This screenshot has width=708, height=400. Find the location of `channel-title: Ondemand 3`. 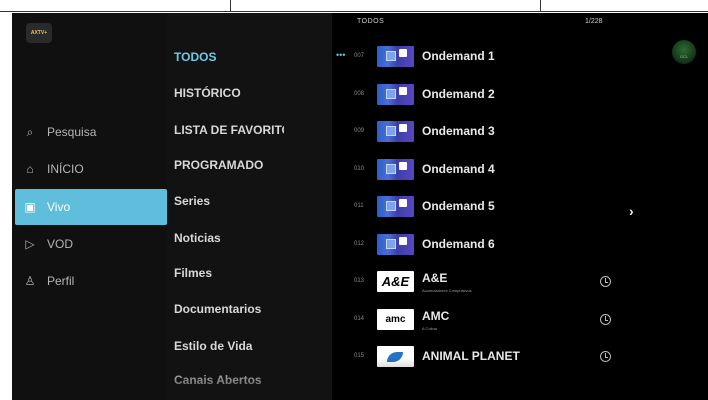

channel-title: Ondemand 3 is located at coordinates (458, 131).